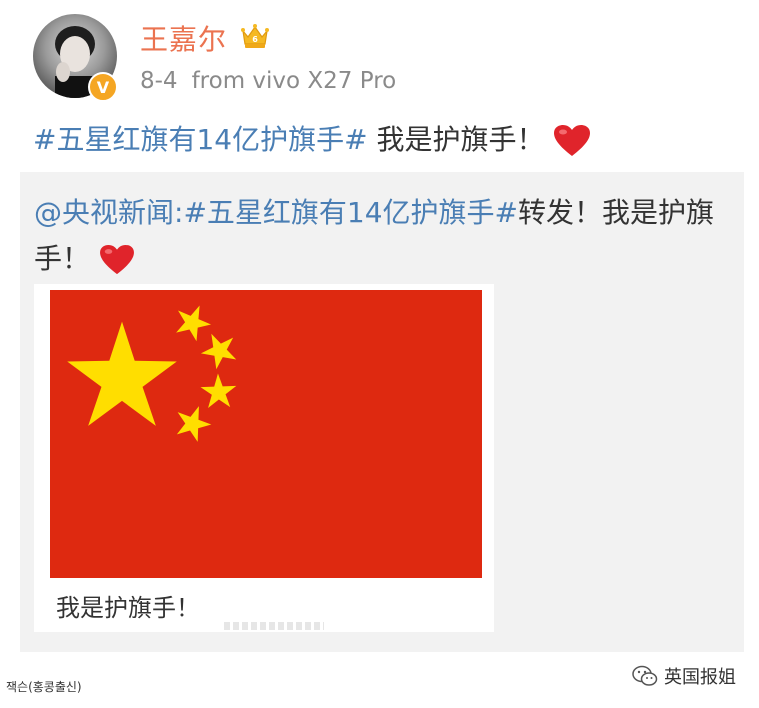 The height and width of the screenshot is (708, 759). Describe the element at coordinates (108, 212) in the screenshot. I see `repost-user: @央视新闻:` at that location.